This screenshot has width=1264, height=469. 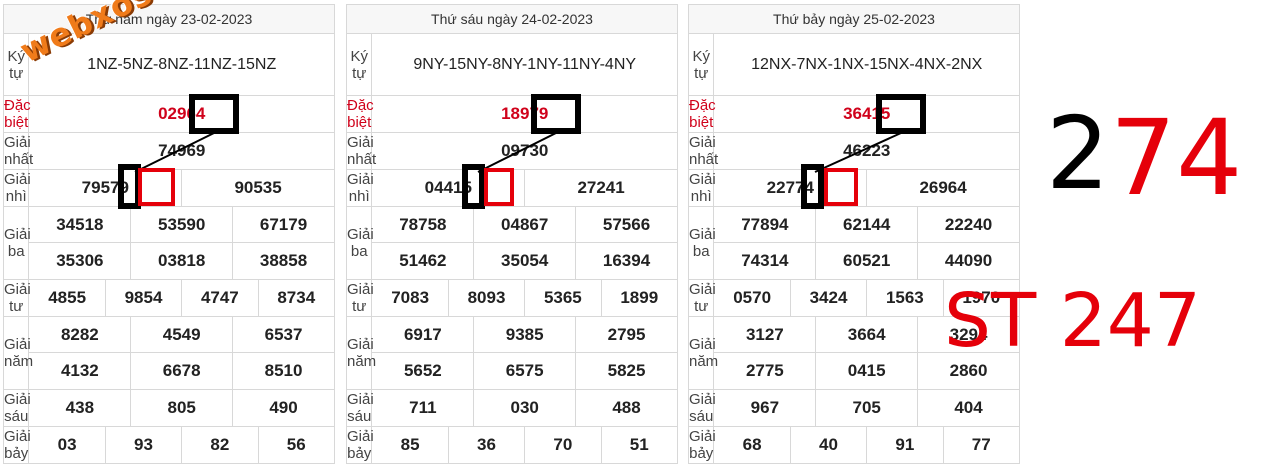 What do you see at coordinates (525, 261) in the screenshot?
I see `third-prize-value: 35054` at bounding box center [525, 261].